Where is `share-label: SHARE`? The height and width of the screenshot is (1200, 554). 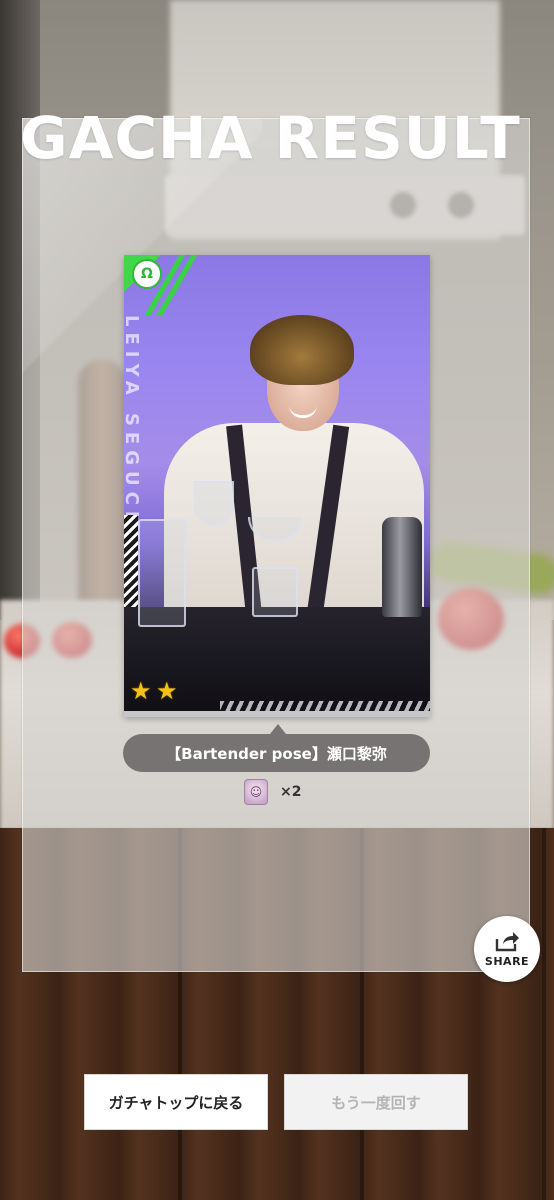
share-label: SHARE is located at coordinates (507, 961).